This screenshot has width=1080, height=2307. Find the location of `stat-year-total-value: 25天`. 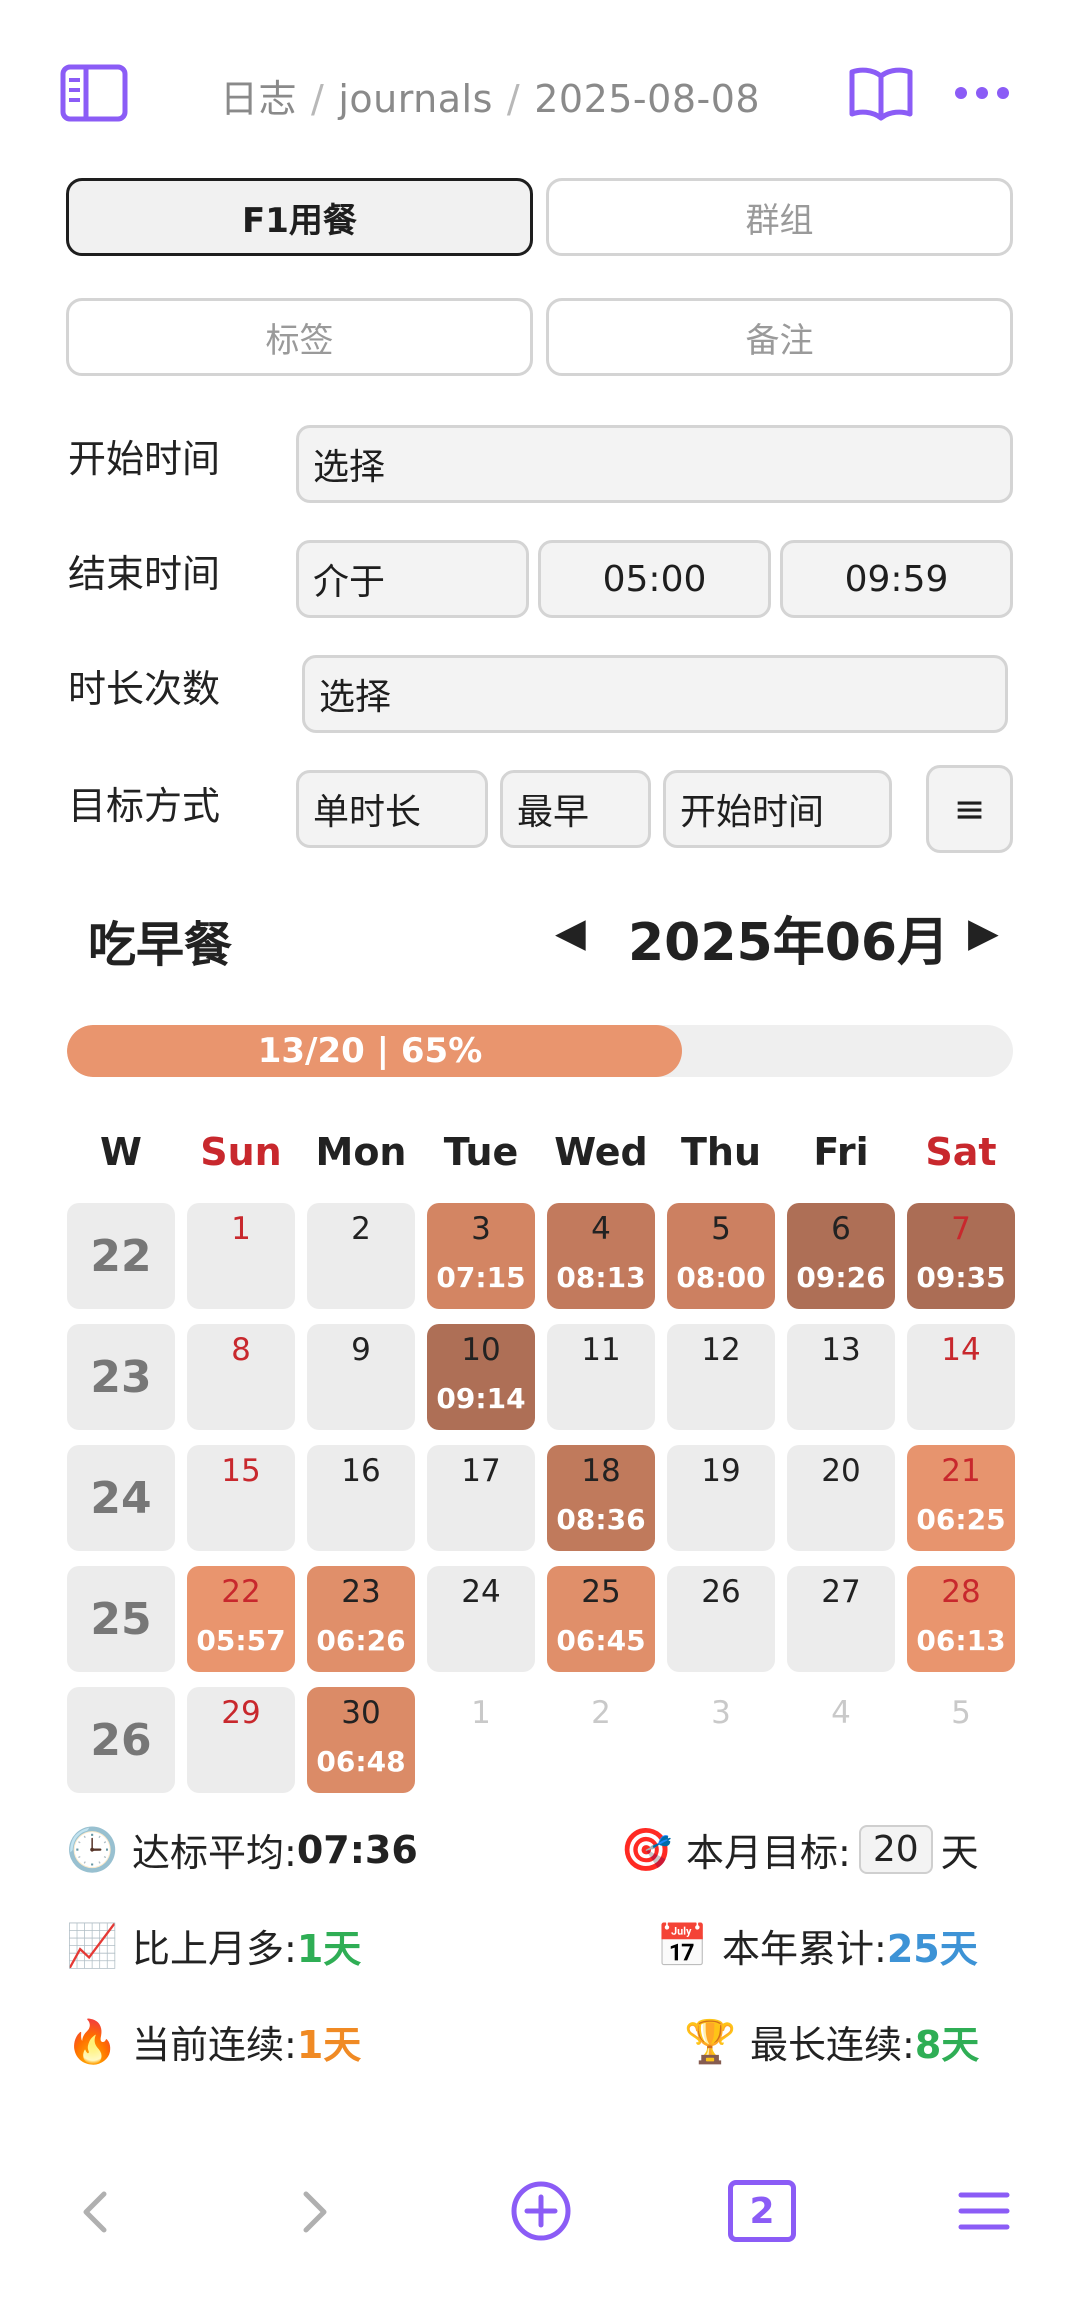

stat-year-total-value: 25天 is located at coordinates (932, 1949).